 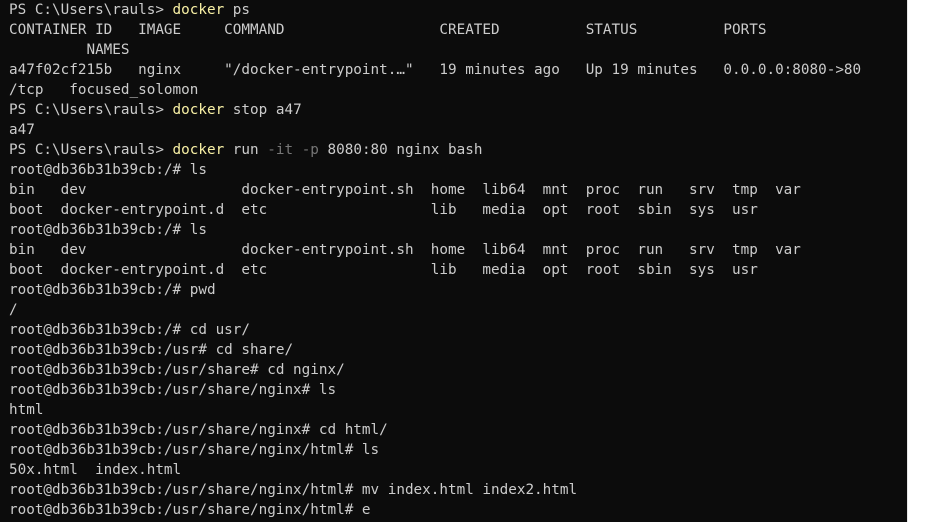 What do you see at coordinates (69, 50) in the screenshot?
I see `terminal-text: NAMES` at bounding box center [69, 50].